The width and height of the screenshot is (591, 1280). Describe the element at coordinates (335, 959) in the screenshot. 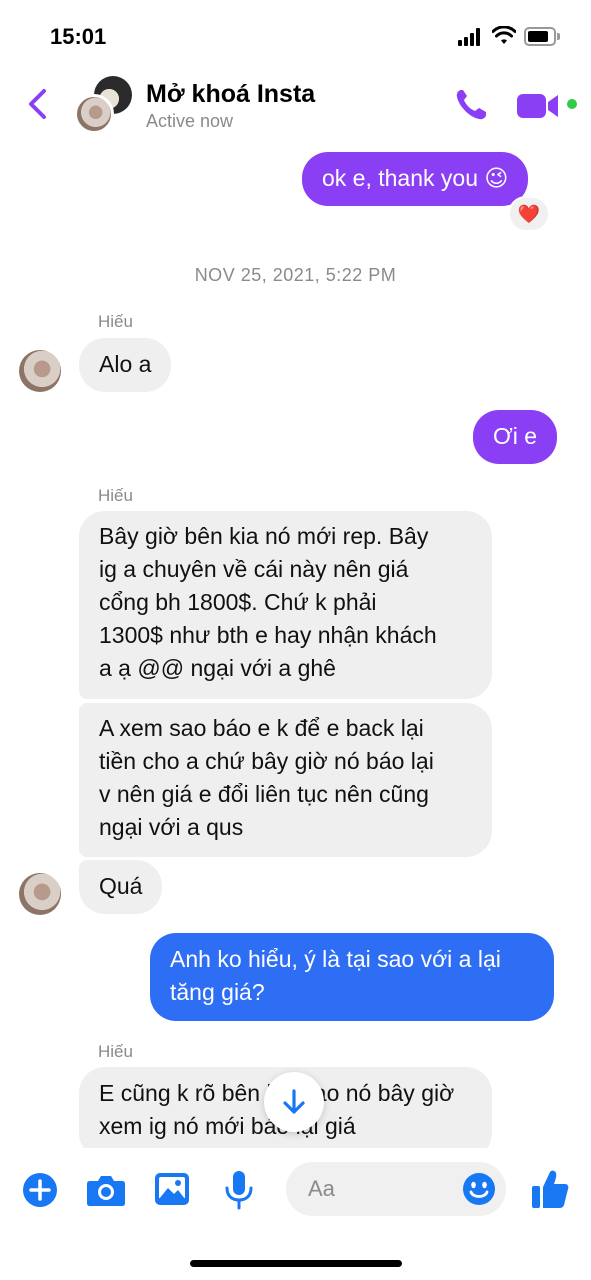

I see `message-line: Anh ko hiểu, ý là tại sao với a lại` at that location.